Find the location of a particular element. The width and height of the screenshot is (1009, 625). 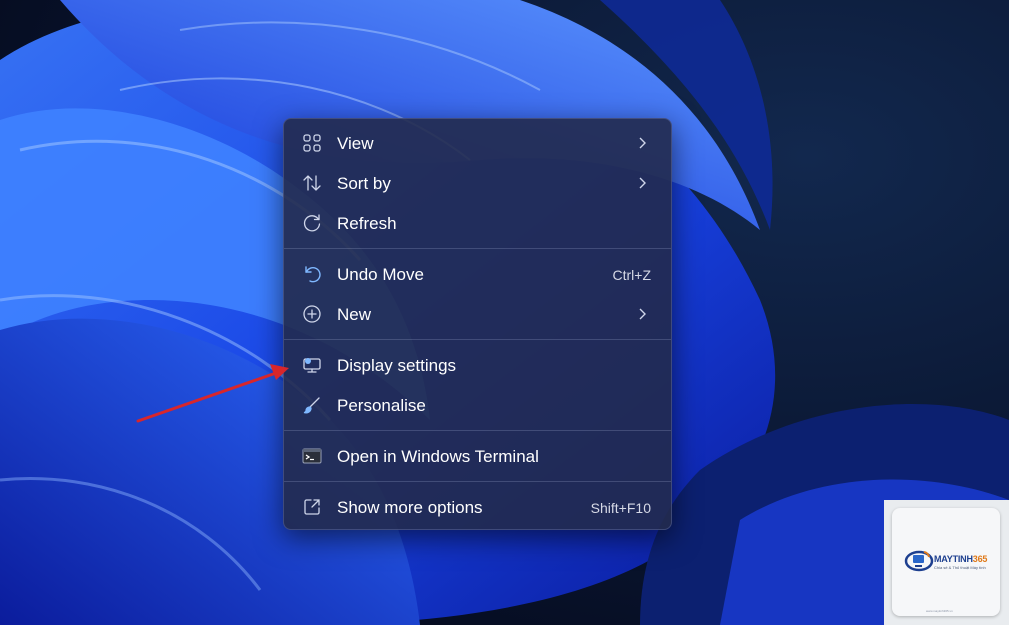

menu-item-shortcut: Shift+F10 is located at coordinates (620, 508).